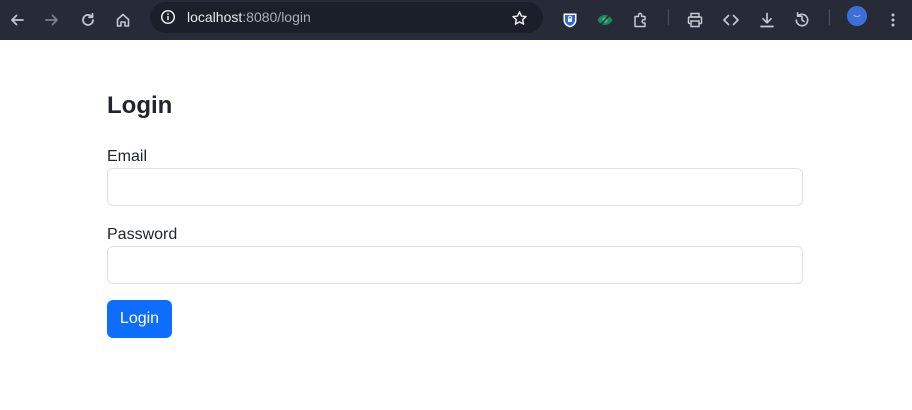  What do you see at coordinates (127, 156) in the screenshot?
I see `email-label: Email` at bounding box center [127, 156].